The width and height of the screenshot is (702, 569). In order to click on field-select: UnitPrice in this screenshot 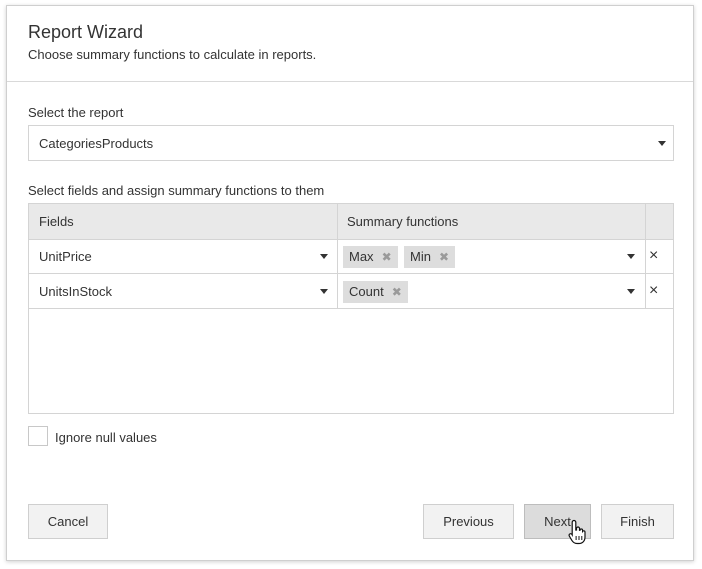, I will do `click(183, 256)`.